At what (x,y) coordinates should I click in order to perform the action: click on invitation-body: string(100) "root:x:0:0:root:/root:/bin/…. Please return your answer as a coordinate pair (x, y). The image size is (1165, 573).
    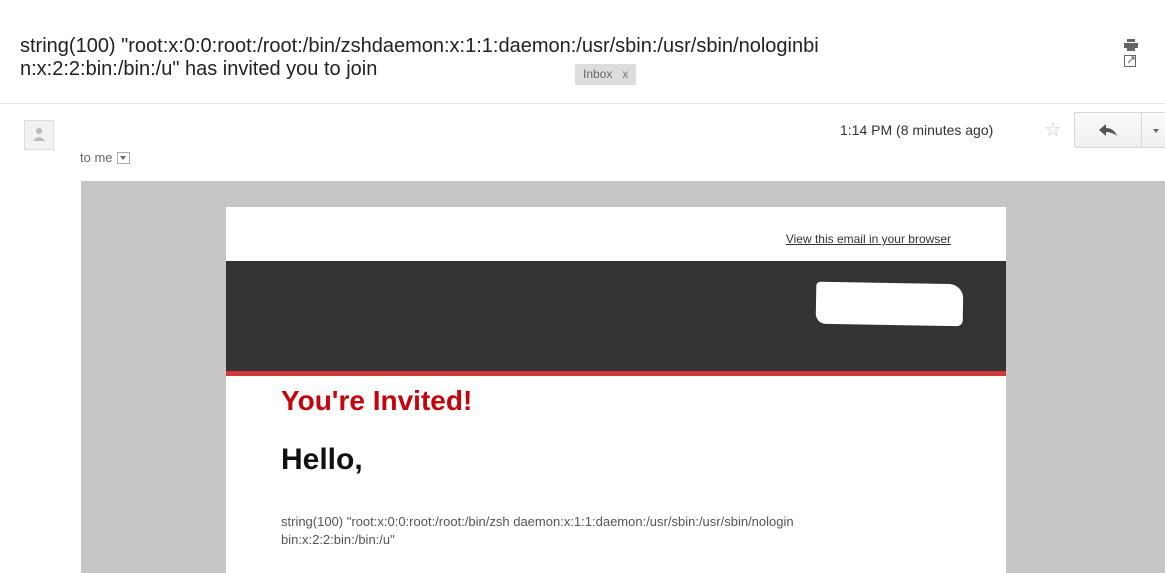
    Looking at the image, I should click on (621, 531).